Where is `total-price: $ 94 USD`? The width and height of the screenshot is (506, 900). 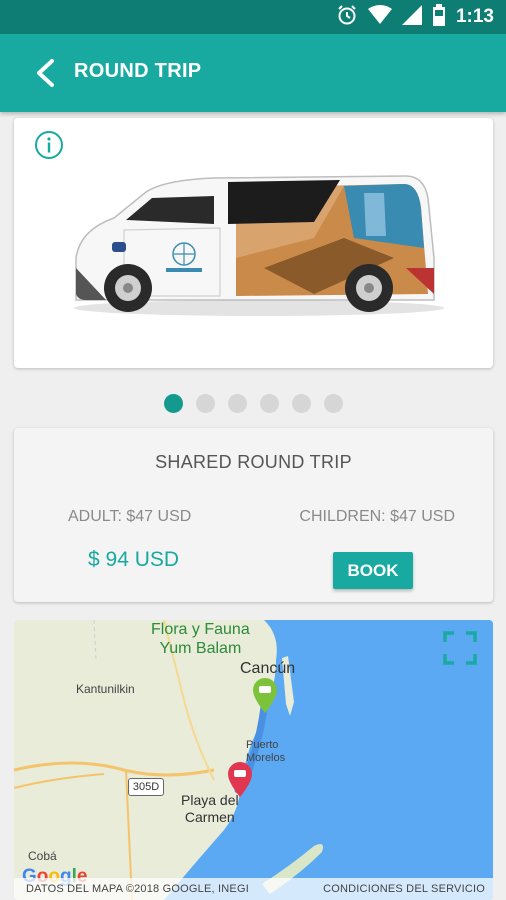 total-price: $ 94 USD is located at coordinates (134, 559).